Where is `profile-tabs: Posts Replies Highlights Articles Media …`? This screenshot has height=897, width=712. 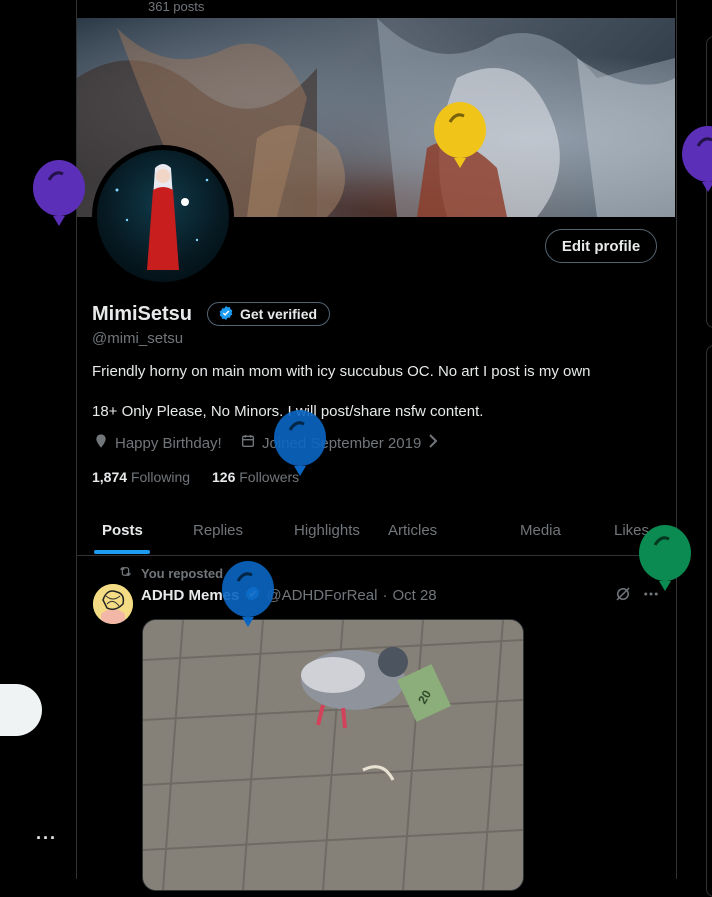
profile-tabs: Posts Replies Highlights Articles Media … is located at coordinates (376, 530).